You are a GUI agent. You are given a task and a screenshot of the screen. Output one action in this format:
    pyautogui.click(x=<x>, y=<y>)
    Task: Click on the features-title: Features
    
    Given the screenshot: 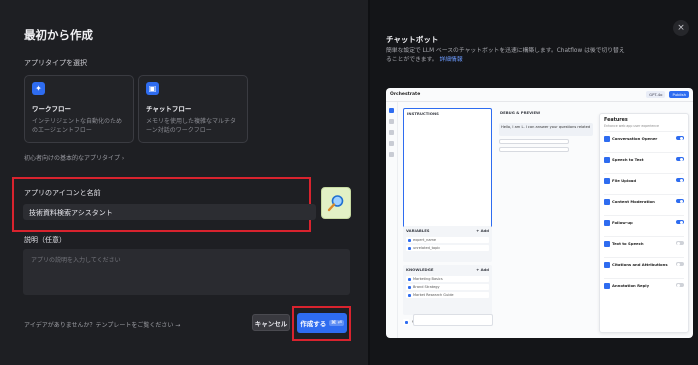 What is the action you would take?
    pyautogui.click(x=616, y=120)
    